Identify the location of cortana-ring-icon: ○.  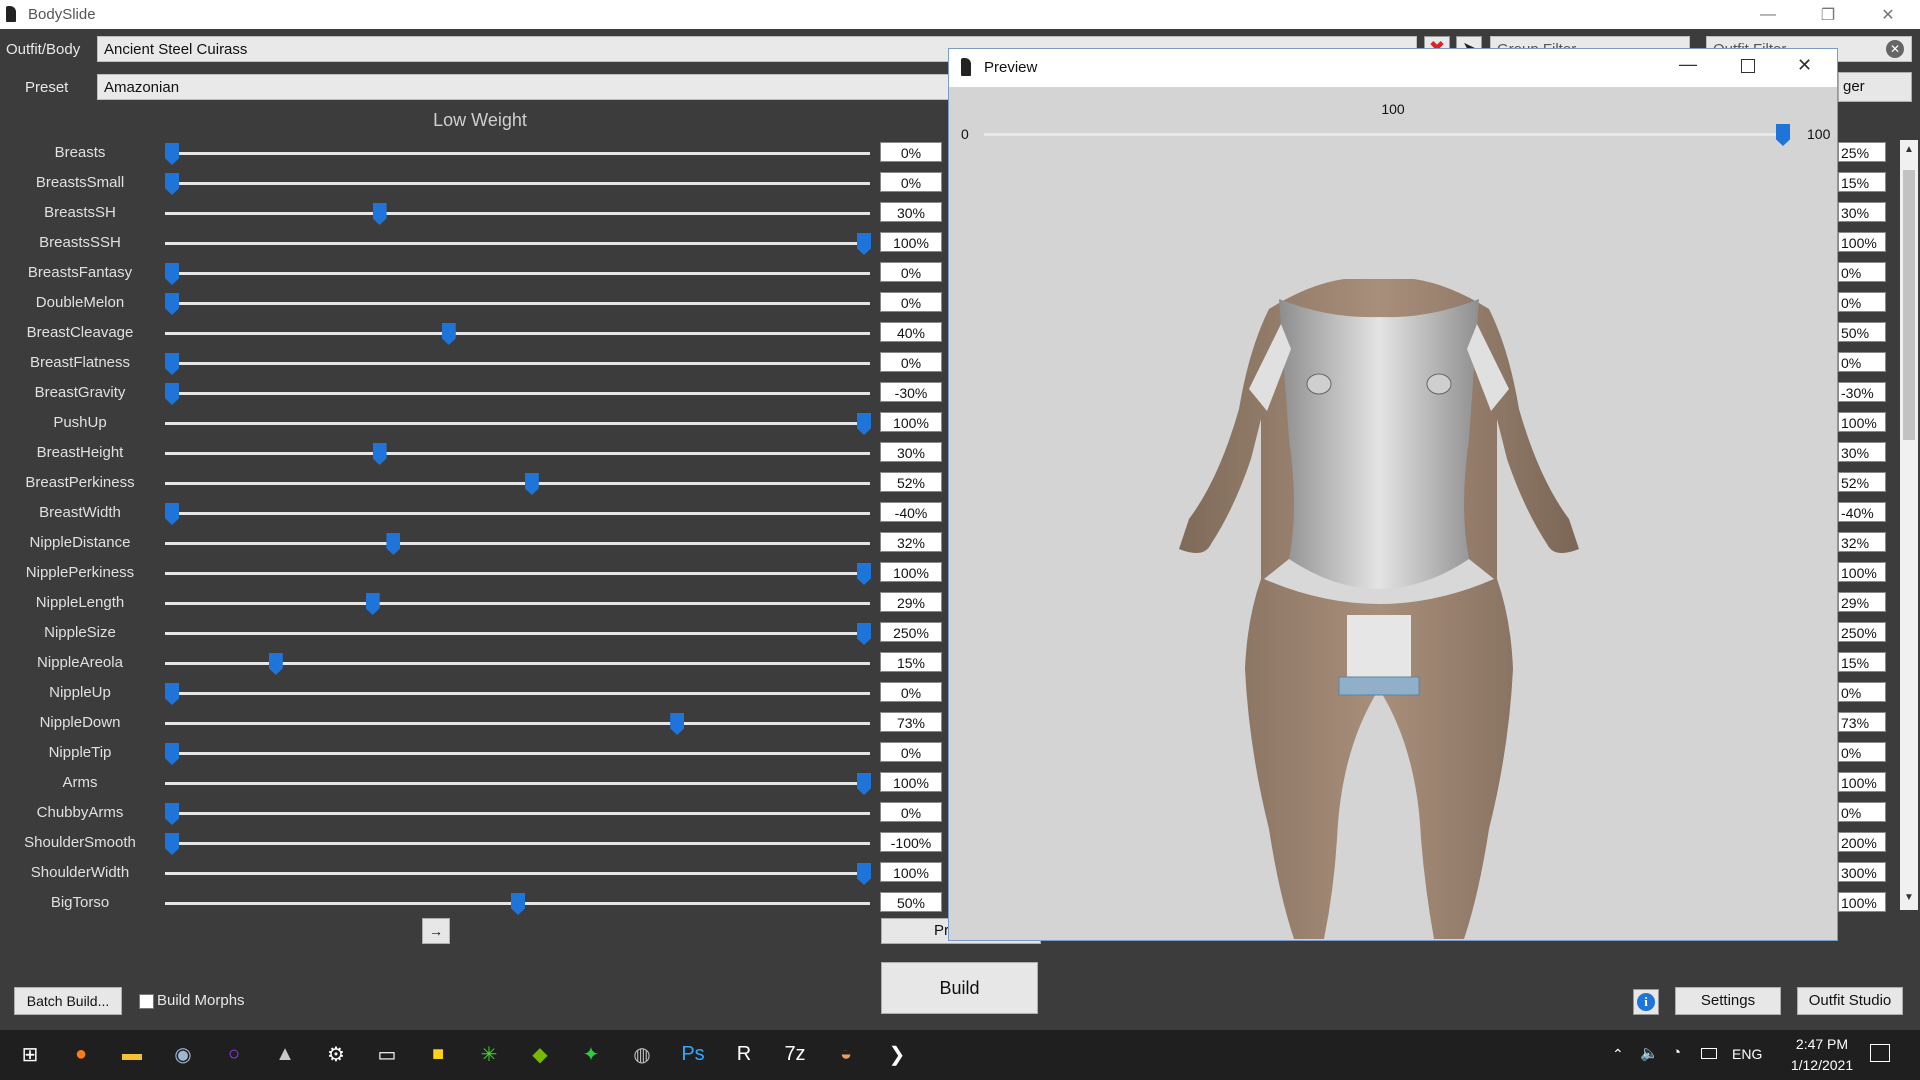
(234, 1054).